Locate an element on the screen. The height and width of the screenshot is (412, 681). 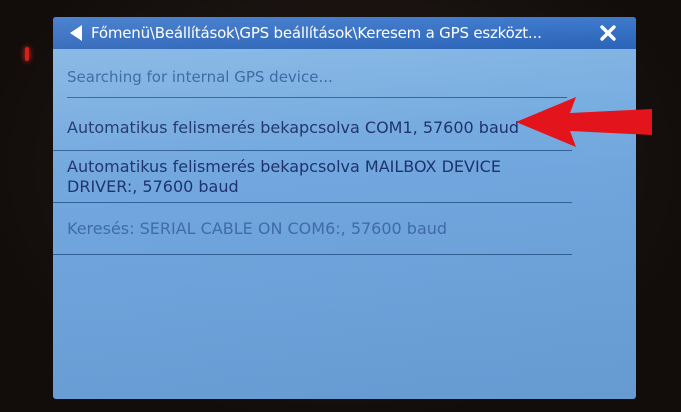
close-icon is located at coordinates (608, 33).